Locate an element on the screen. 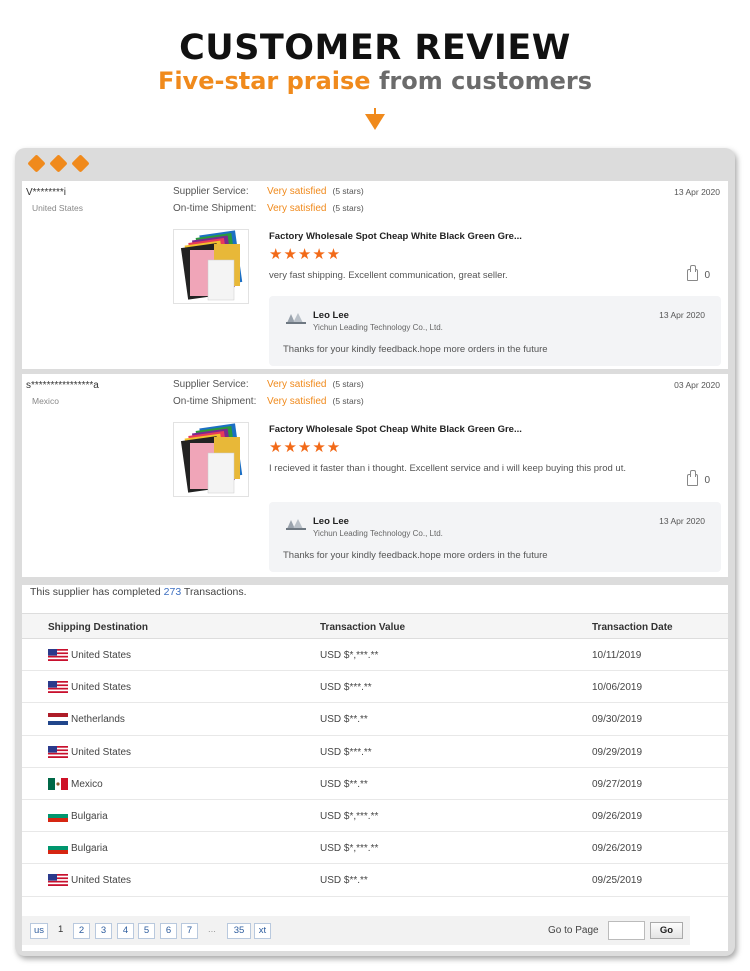  buyer-name: V********i is located at coordinates (46, 192).